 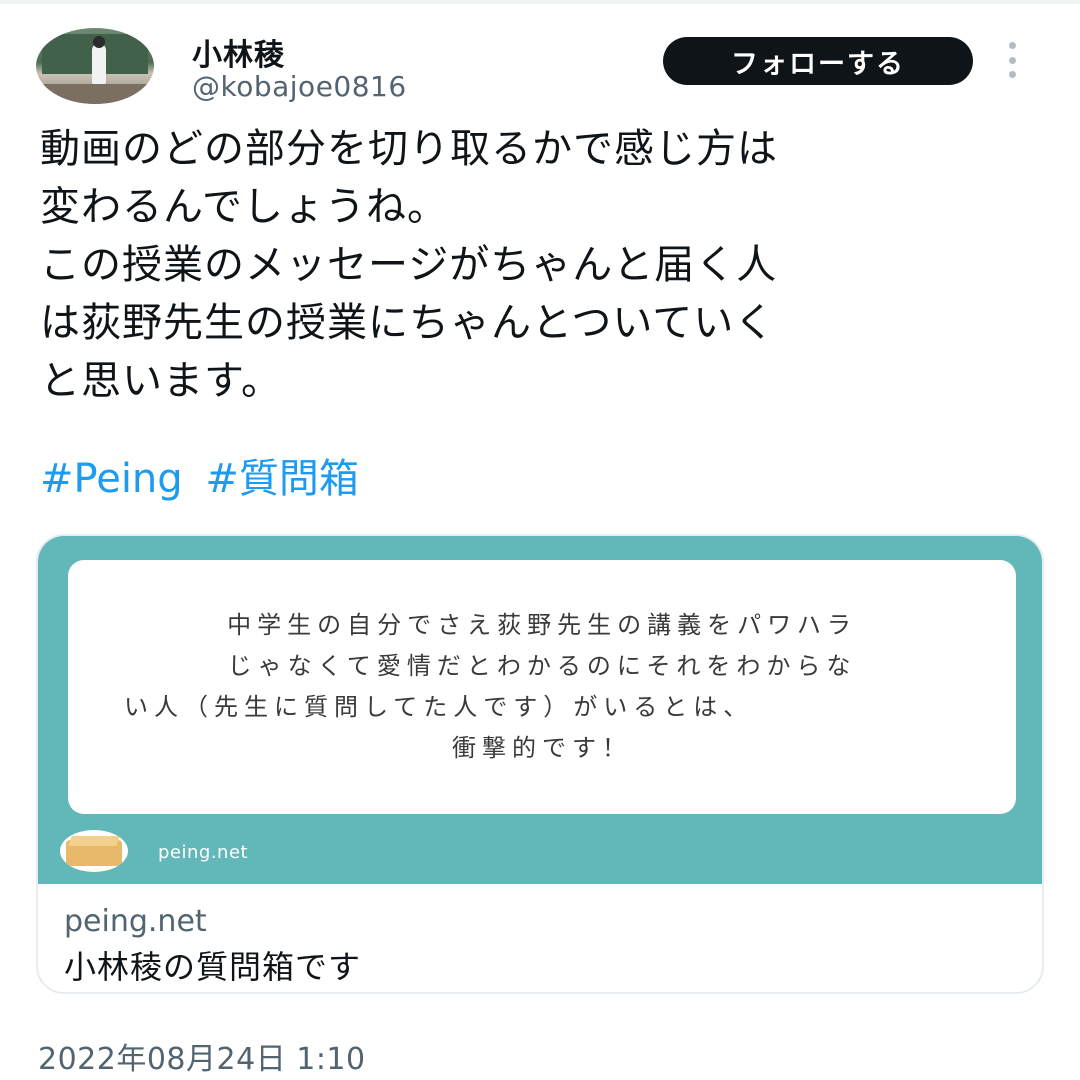 I want to click on tweet-header: 小林稜 @kobajoe0816 フォローする, so click(x=541, y=68).